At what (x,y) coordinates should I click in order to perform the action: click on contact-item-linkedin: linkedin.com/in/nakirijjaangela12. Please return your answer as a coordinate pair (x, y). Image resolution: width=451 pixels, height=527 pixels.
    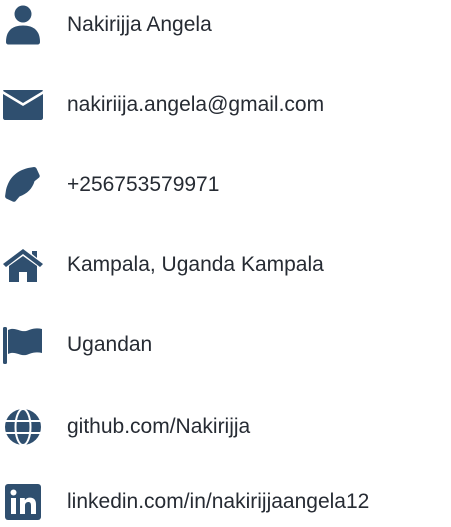
    Looking at the image, I should click on (225, 502).